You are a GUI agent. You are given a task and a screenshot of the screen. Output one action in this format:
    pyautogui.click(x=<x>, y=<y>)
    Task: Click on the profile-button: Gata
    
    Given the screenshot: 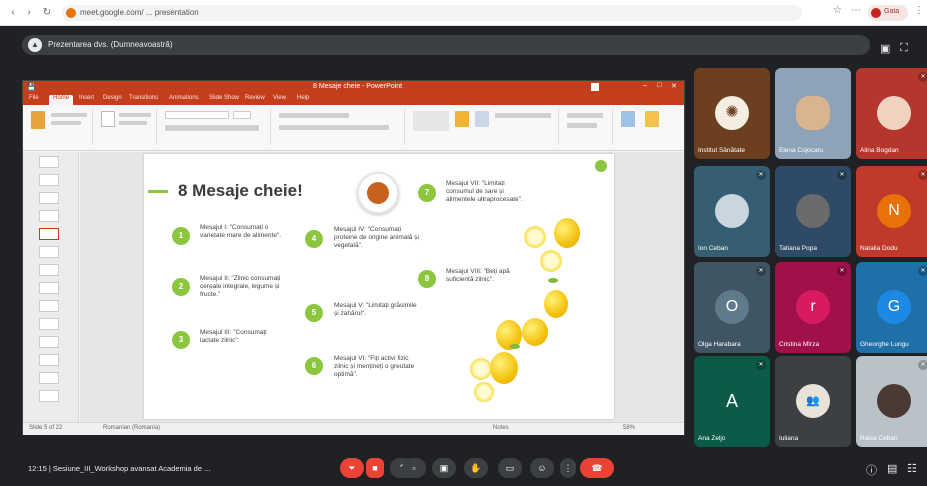 What is the action you would take?
    pyautogui.click(x=888, y=13)
    